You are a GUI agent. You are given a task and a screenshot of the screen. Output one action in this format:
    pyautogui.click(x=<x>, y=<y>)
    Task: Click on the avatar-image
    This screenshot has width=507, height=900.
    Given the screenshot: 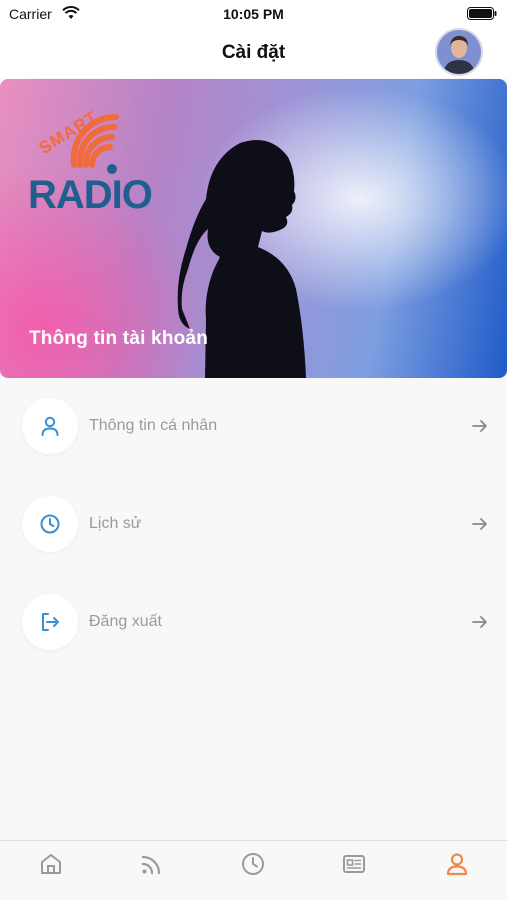 What is the action you would take?
    pyautogui.click(x=459, y=52)
    